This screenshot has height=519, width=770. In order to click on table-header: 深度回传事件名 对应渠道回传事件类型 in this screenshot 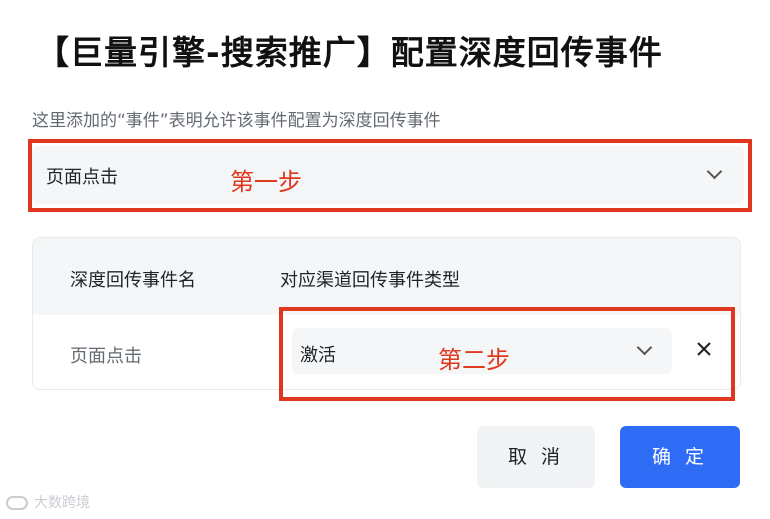, I will do `click(386, 276)`.